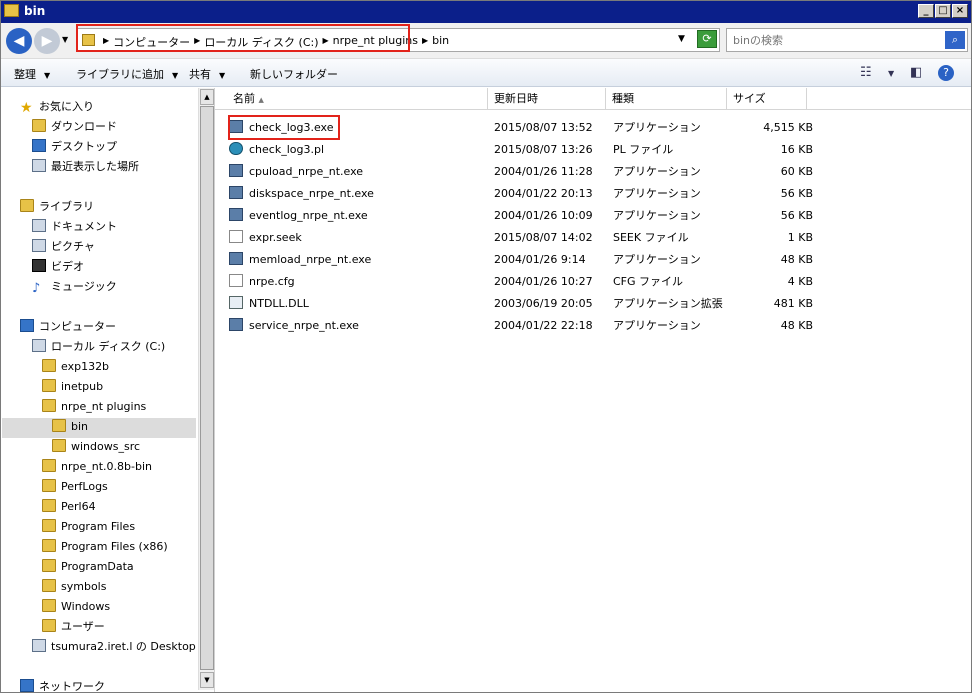 The width and height of the screenshot is (972, 693). I want to click on help-icon: ?, so click(946, 73).